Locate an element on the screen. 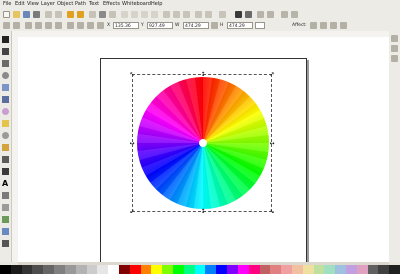 The width and height of the screenshot is (400, 274). menu-whiteboard: Whiteboard is located at coordinates (136, 4).